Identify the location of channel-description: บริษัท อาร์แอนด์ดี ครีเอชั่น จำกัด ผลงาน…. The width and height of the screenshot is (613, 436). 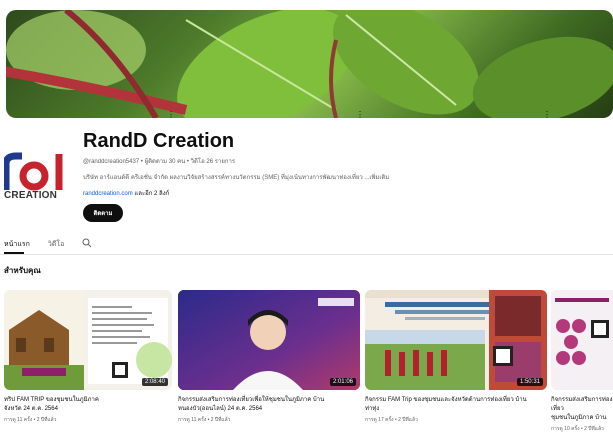
(236, 177).